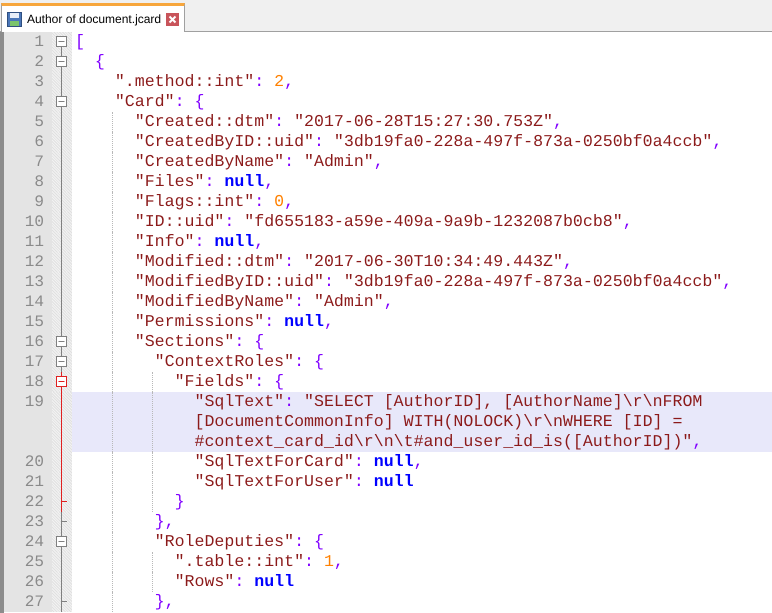 This screenshot has height=613, width=772. Describe the element at coordinates (437, 422) in the screenshot. I see `code-string: [DocumentCommonInfo] WITH(NOLOCK)\r\nWHERE [ID] =` at that location.